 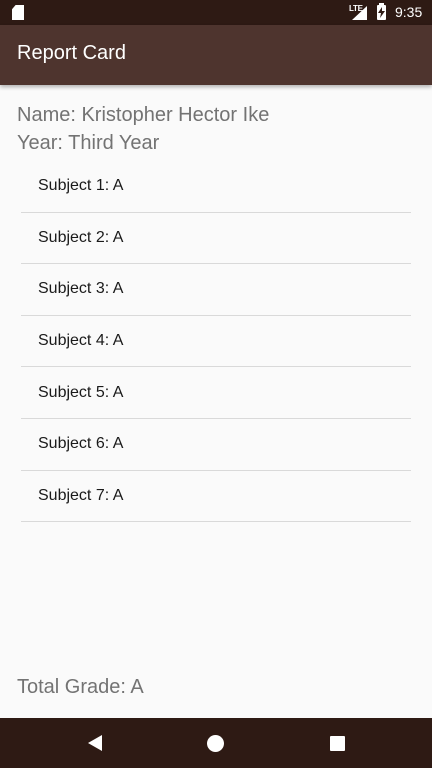 I want to click on app-title: Report Card, so click(x=71, y=53).